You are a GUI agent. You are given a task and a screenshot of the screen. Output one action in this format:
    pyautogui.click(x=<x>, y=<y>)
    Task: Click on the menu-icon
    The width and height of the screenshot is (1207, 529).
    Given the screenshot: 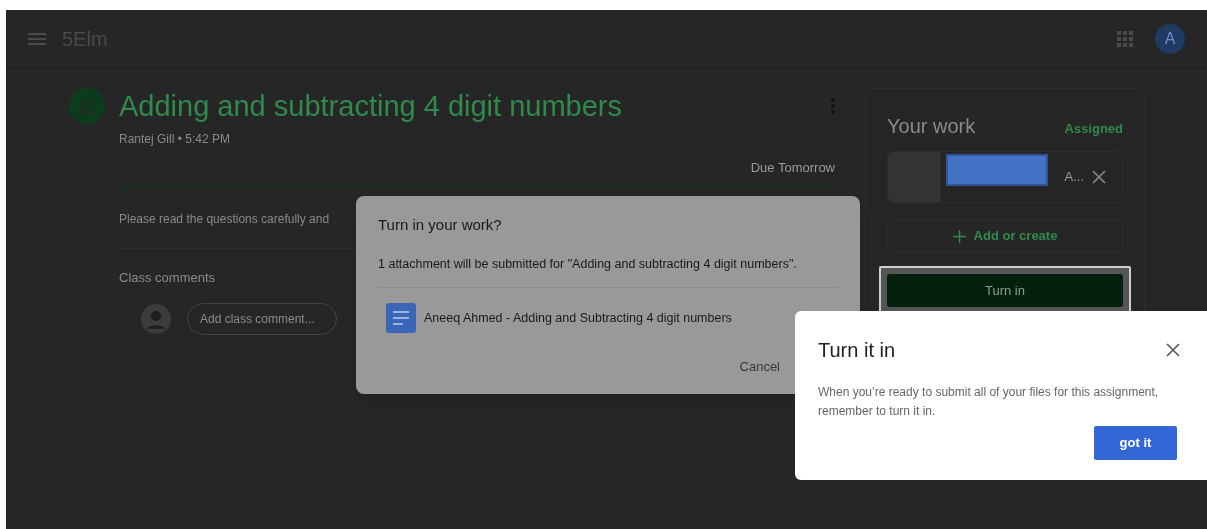 What is the action you would take?
    pyautogui.click(x=37, y=38)
    